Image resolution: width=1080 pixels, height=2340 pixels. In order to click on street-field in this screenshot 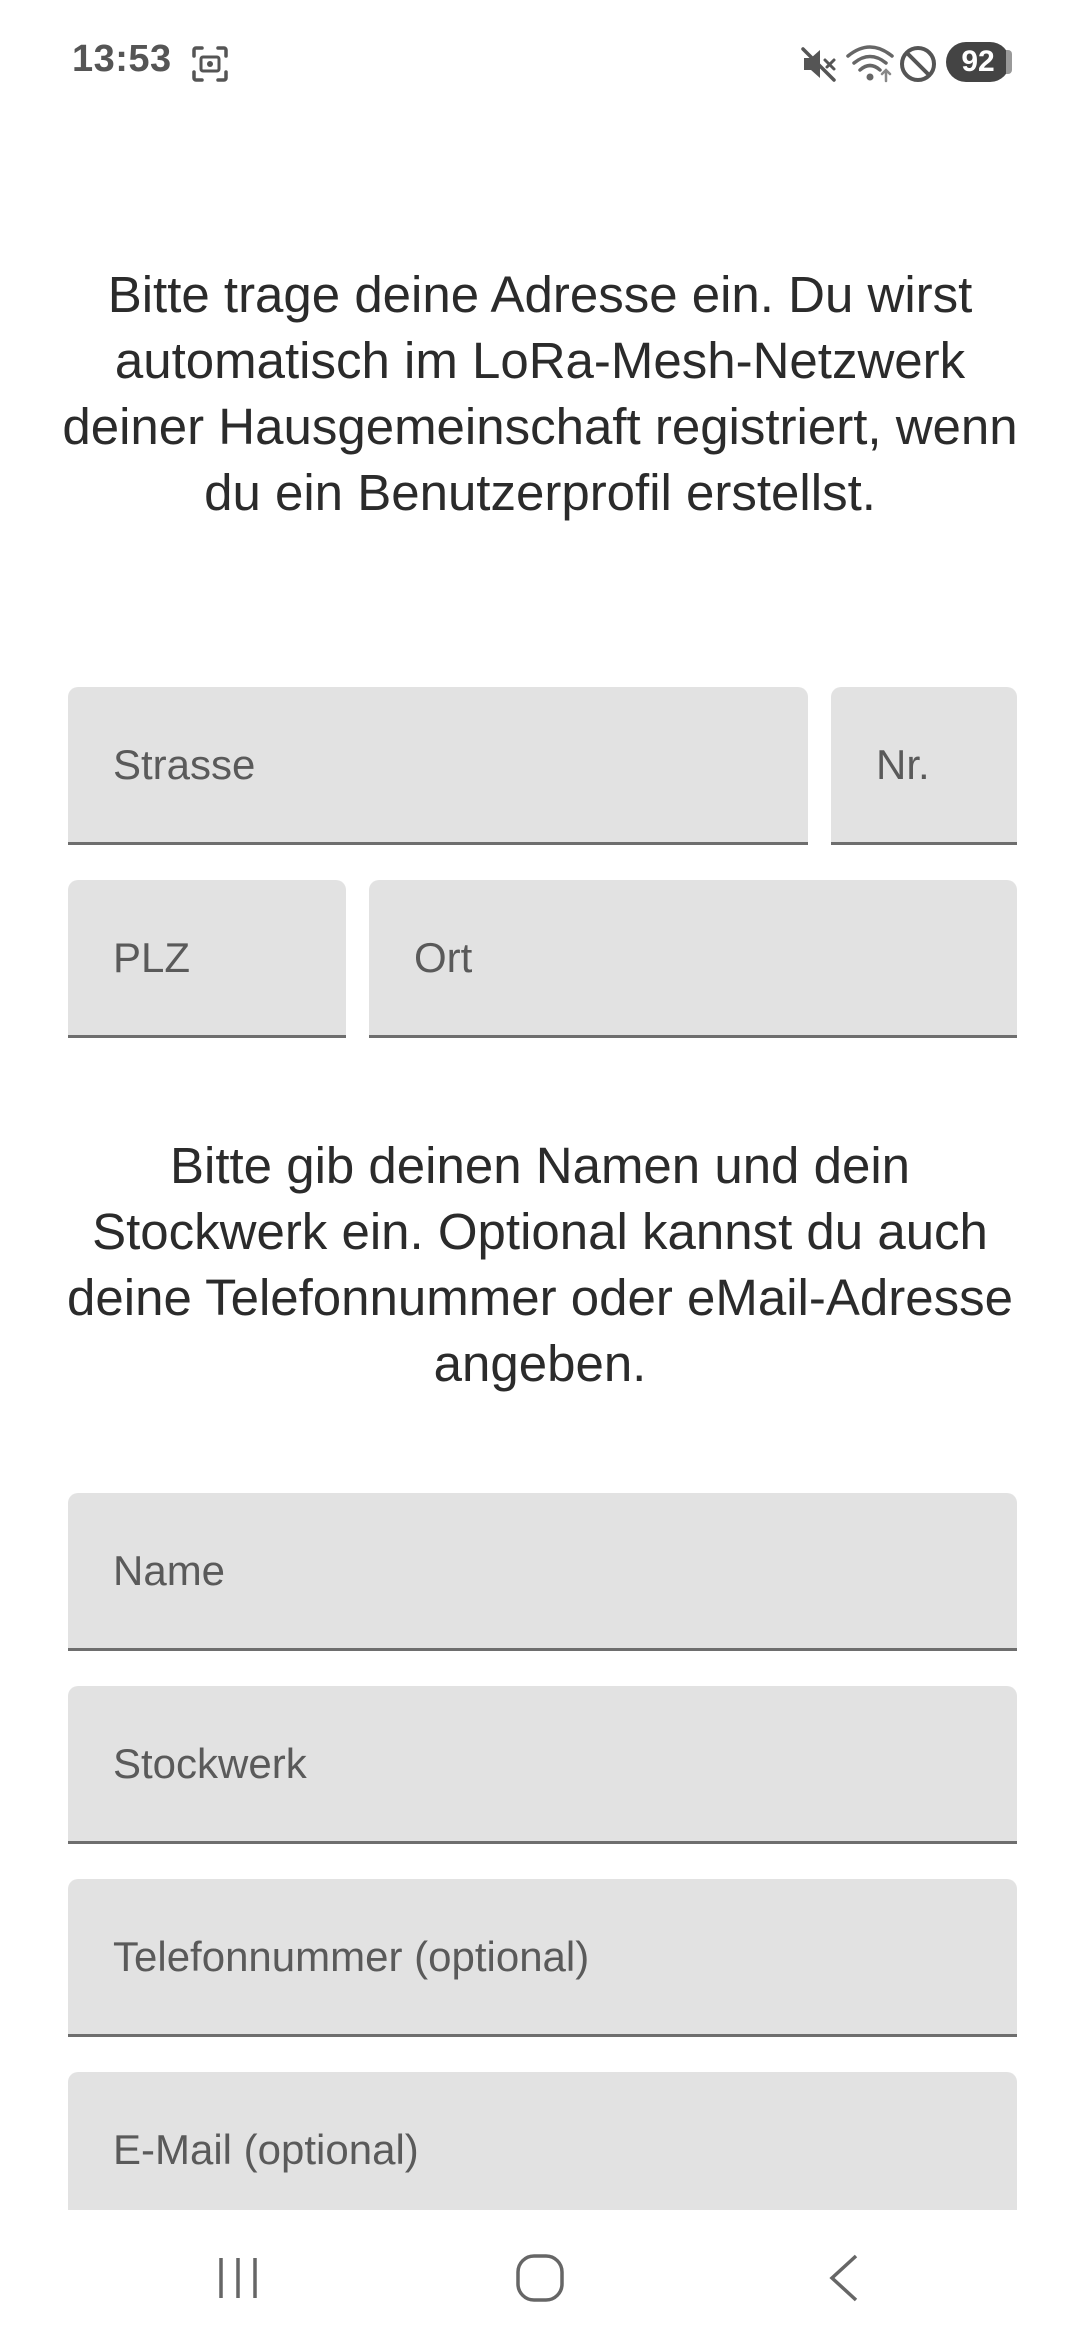, I will do `click(438, 766)`.